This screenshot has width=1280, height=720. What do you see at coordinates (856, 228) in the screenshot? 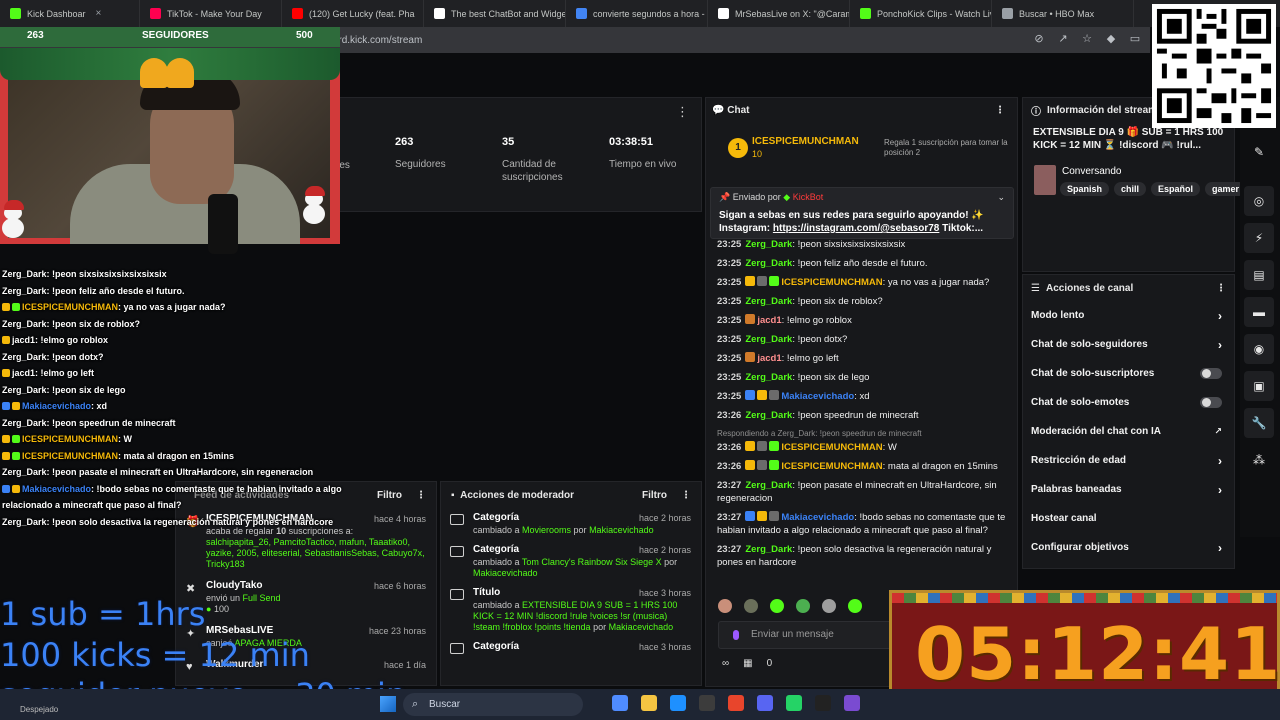
I see `pinned-link: https://instagram.com/@sebasor78` at bounding box center [856, 228].